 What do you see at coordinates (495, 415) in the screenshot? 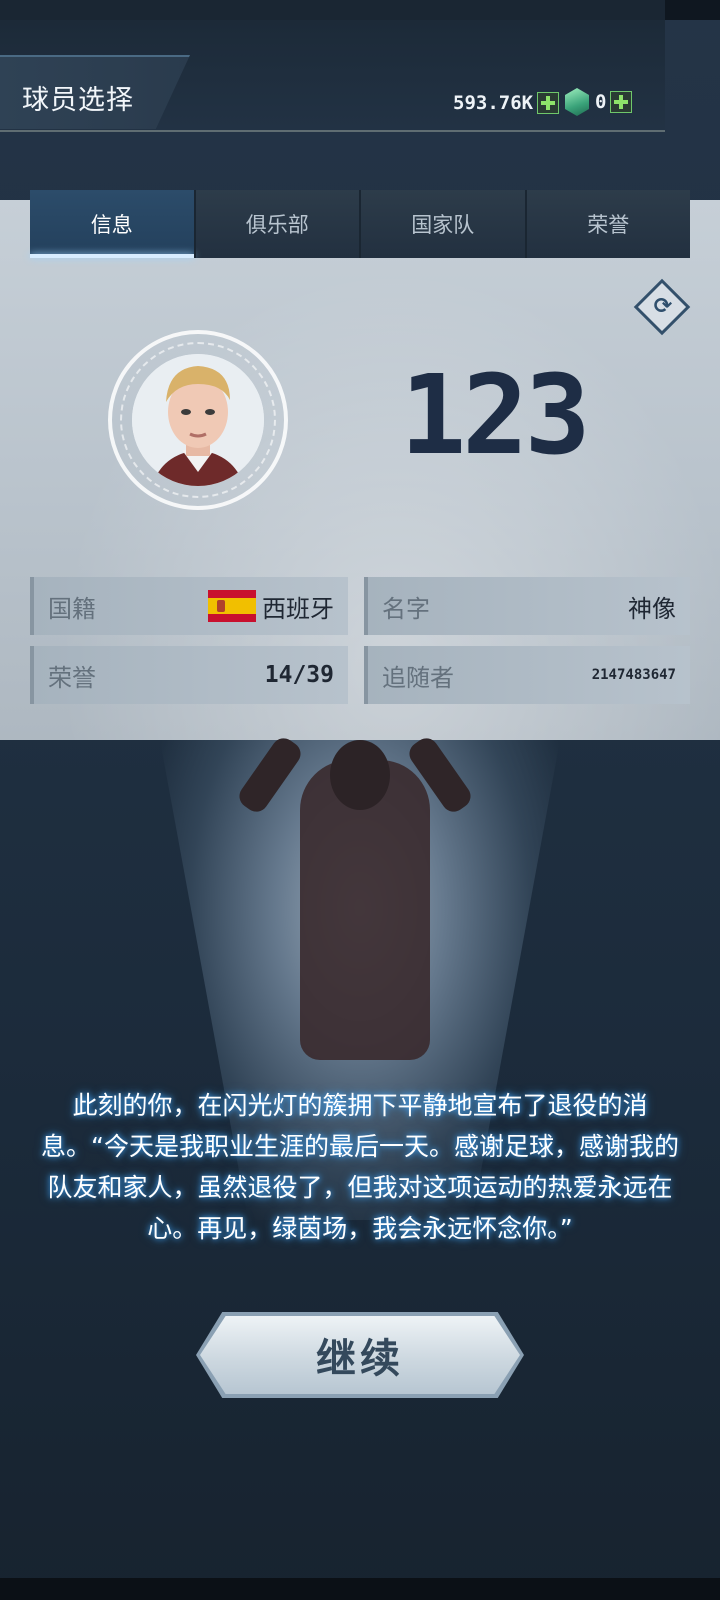
I see `player-number: 123` at bounding box center [495, 415].